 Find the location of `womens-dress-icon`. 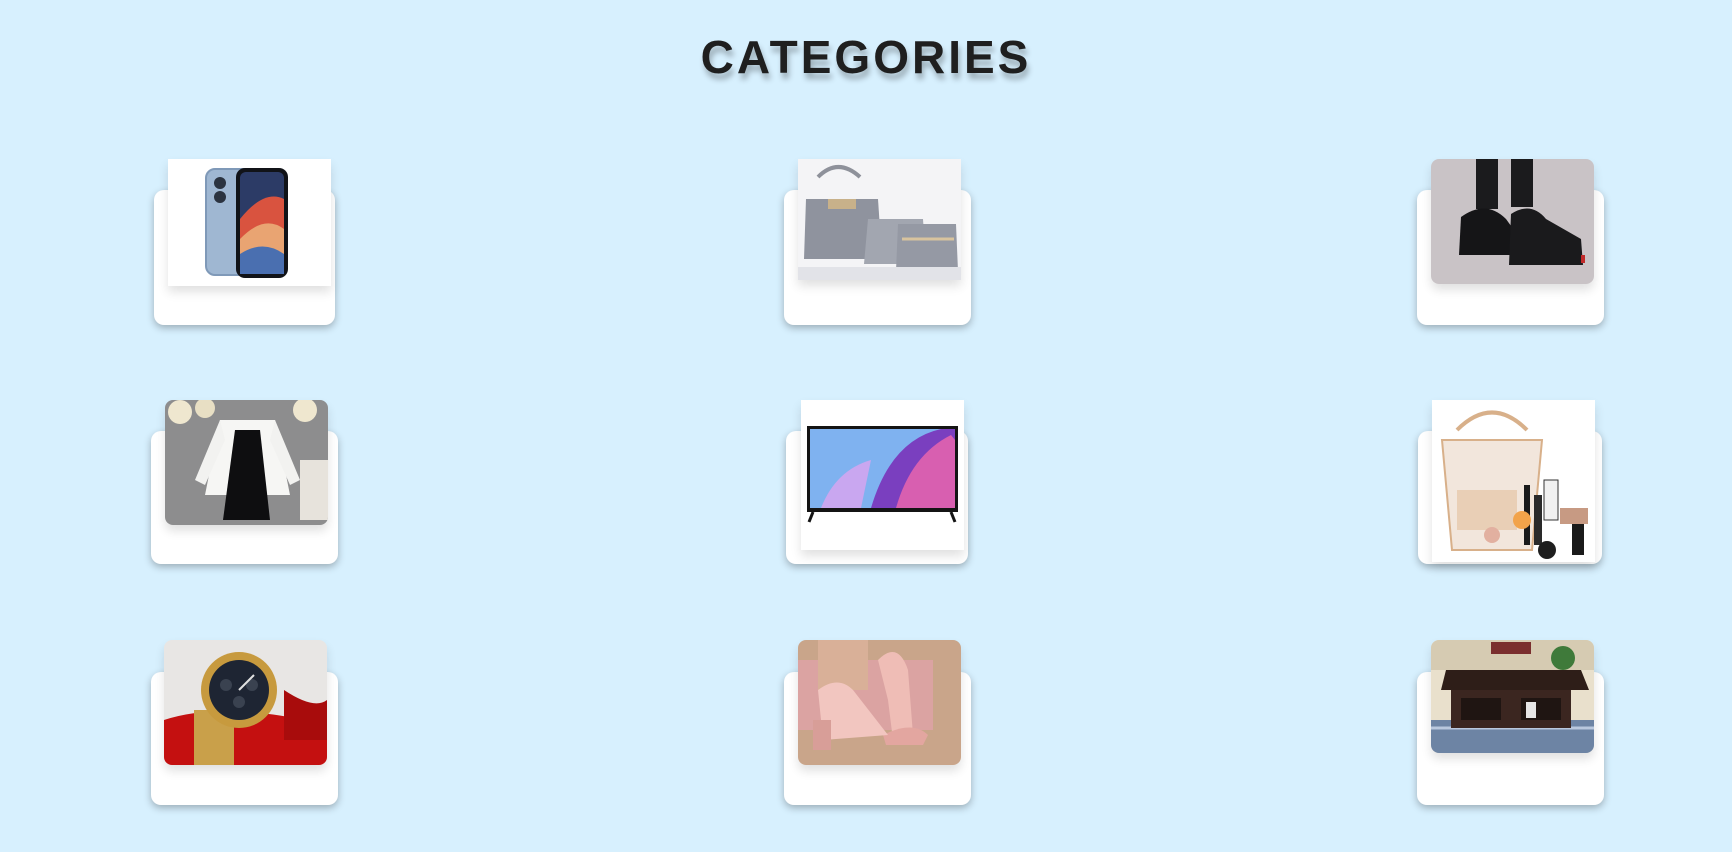

womens-dress-icon is located at coordinates (246, 462).